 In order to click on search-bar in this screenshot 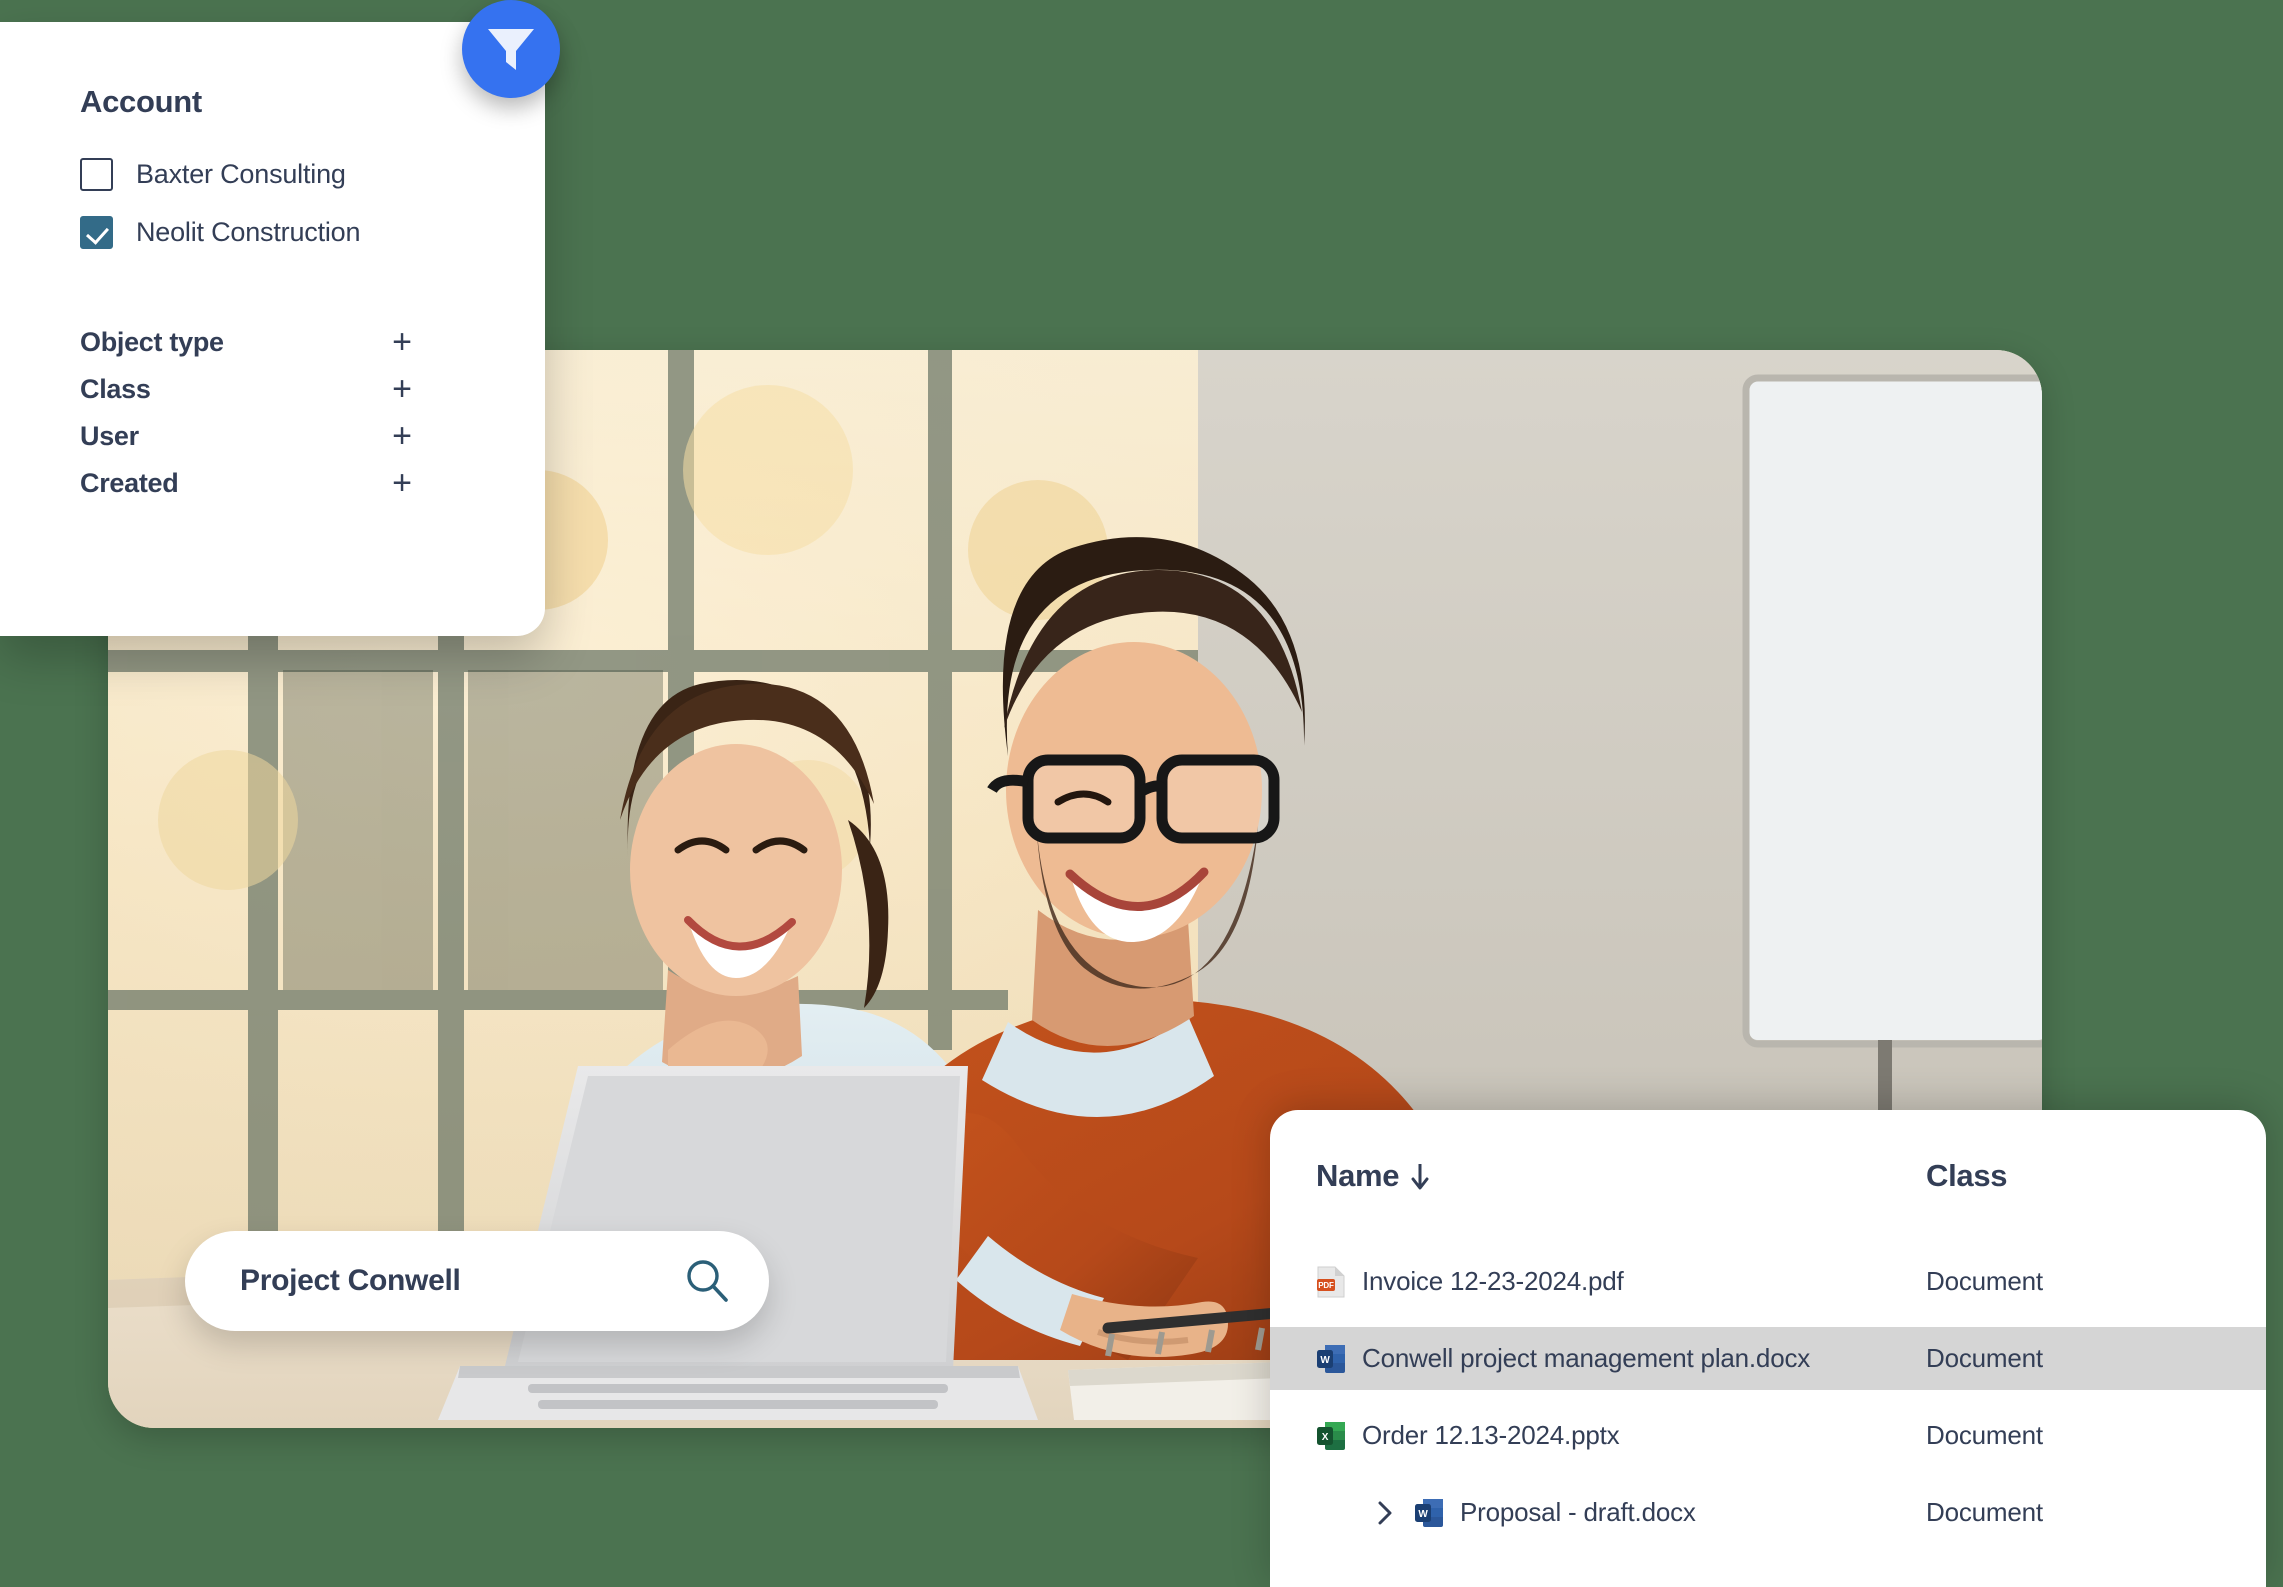, I will do `click(477, 1281)`.